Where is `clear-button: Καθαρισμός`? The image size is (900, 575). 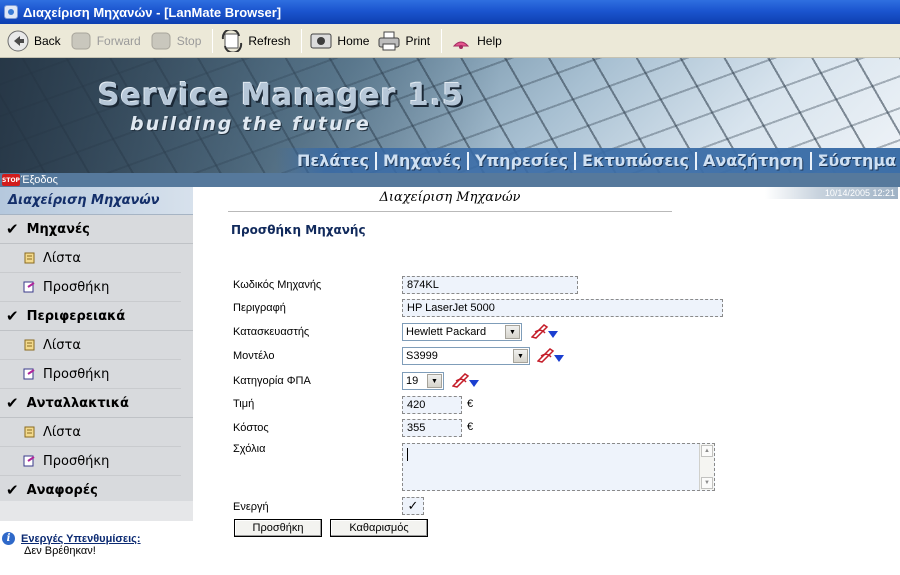
clear-button: Καθαρισμός is located at coordinates (379, 528).